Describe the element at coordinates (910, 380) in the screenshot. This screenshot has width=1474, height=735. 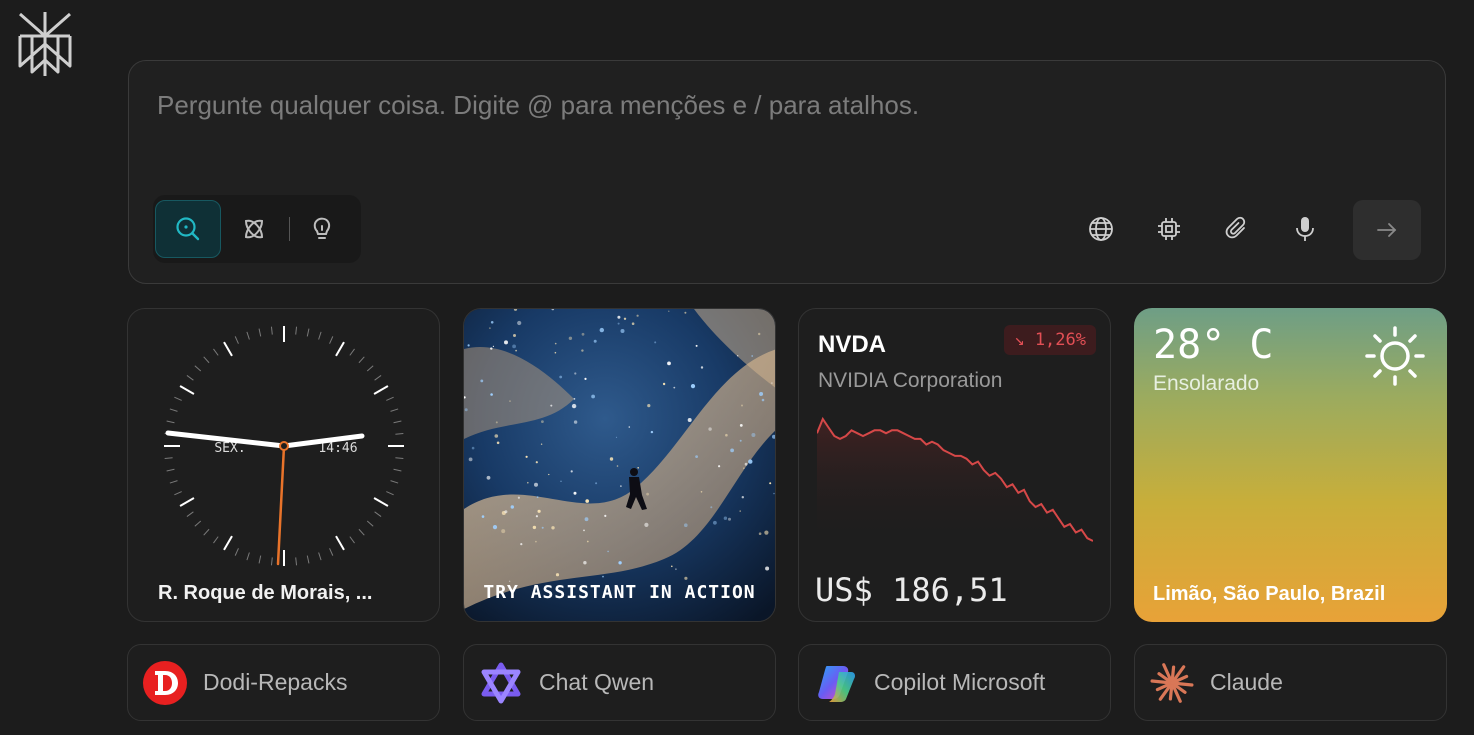
I see `stock-company: NVIDIA Corporation` at that location.